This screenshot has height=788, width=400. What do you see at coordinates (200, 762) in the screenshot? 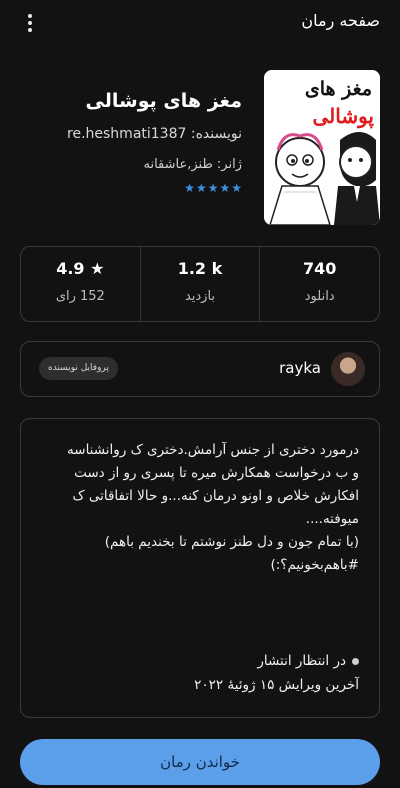
I see `read-novel-button: خواندن رمان` at bounding box center [200, 762].